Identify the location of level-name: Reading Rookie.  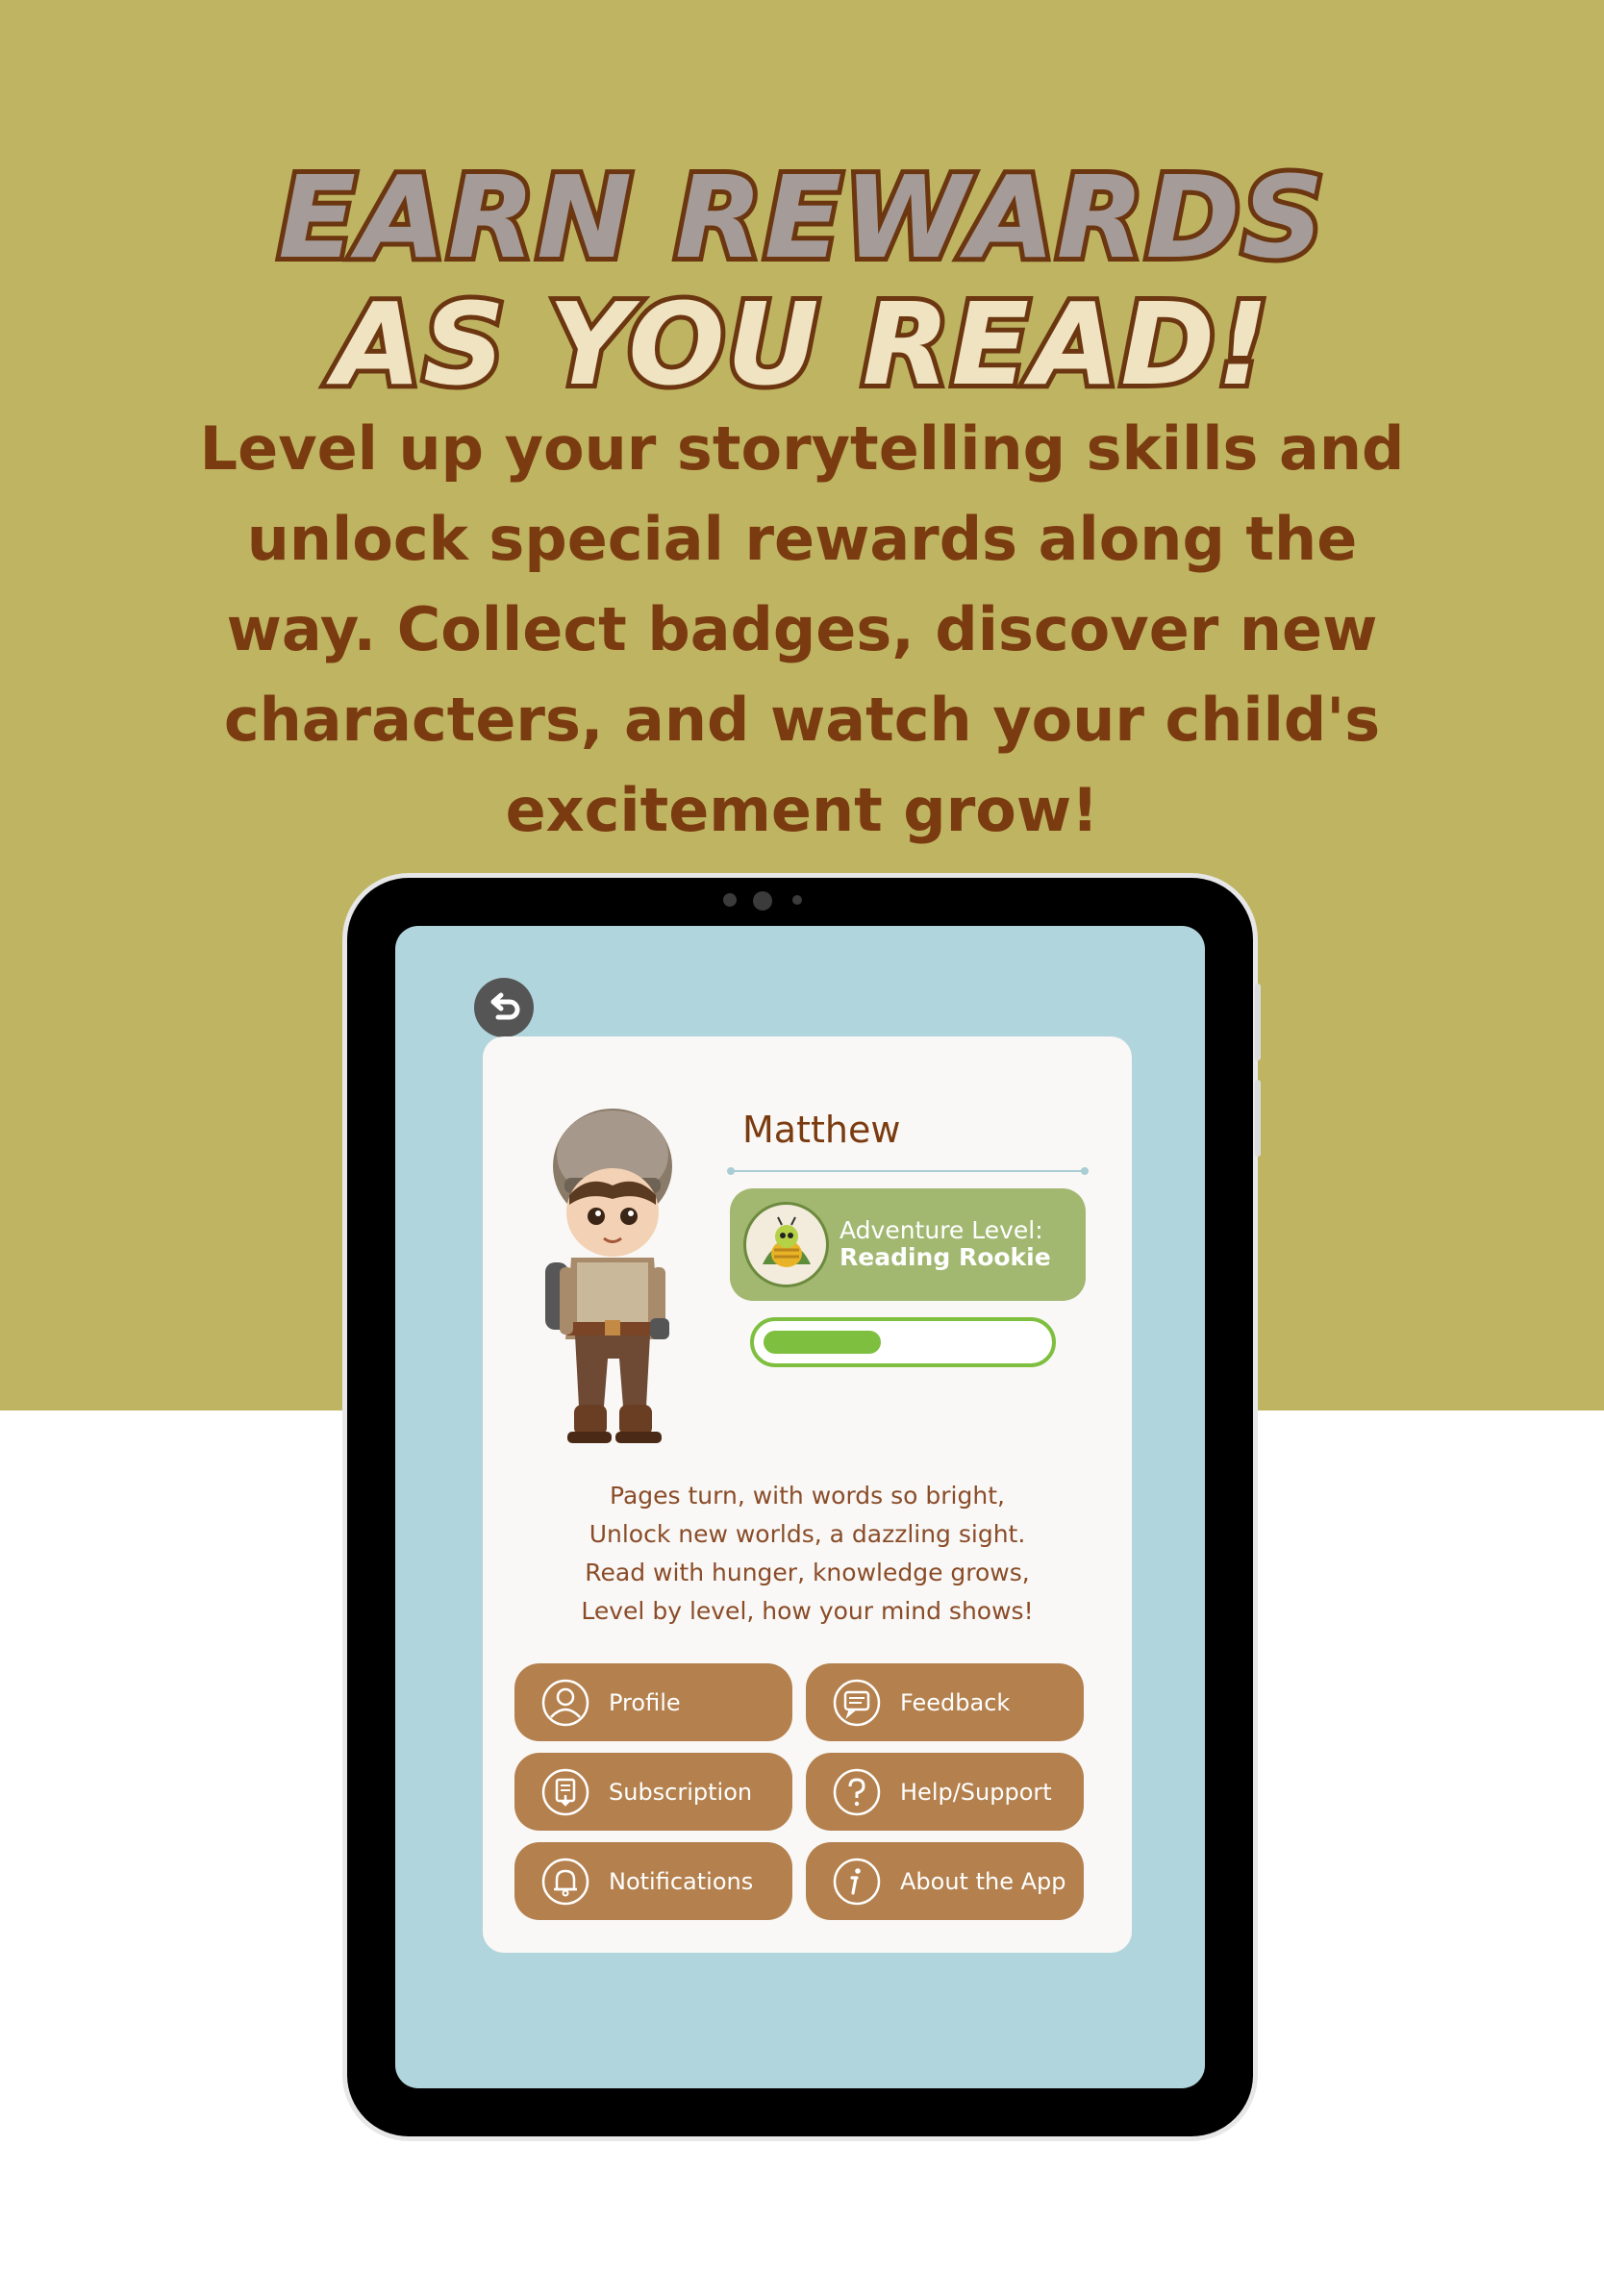
(945, 1257).